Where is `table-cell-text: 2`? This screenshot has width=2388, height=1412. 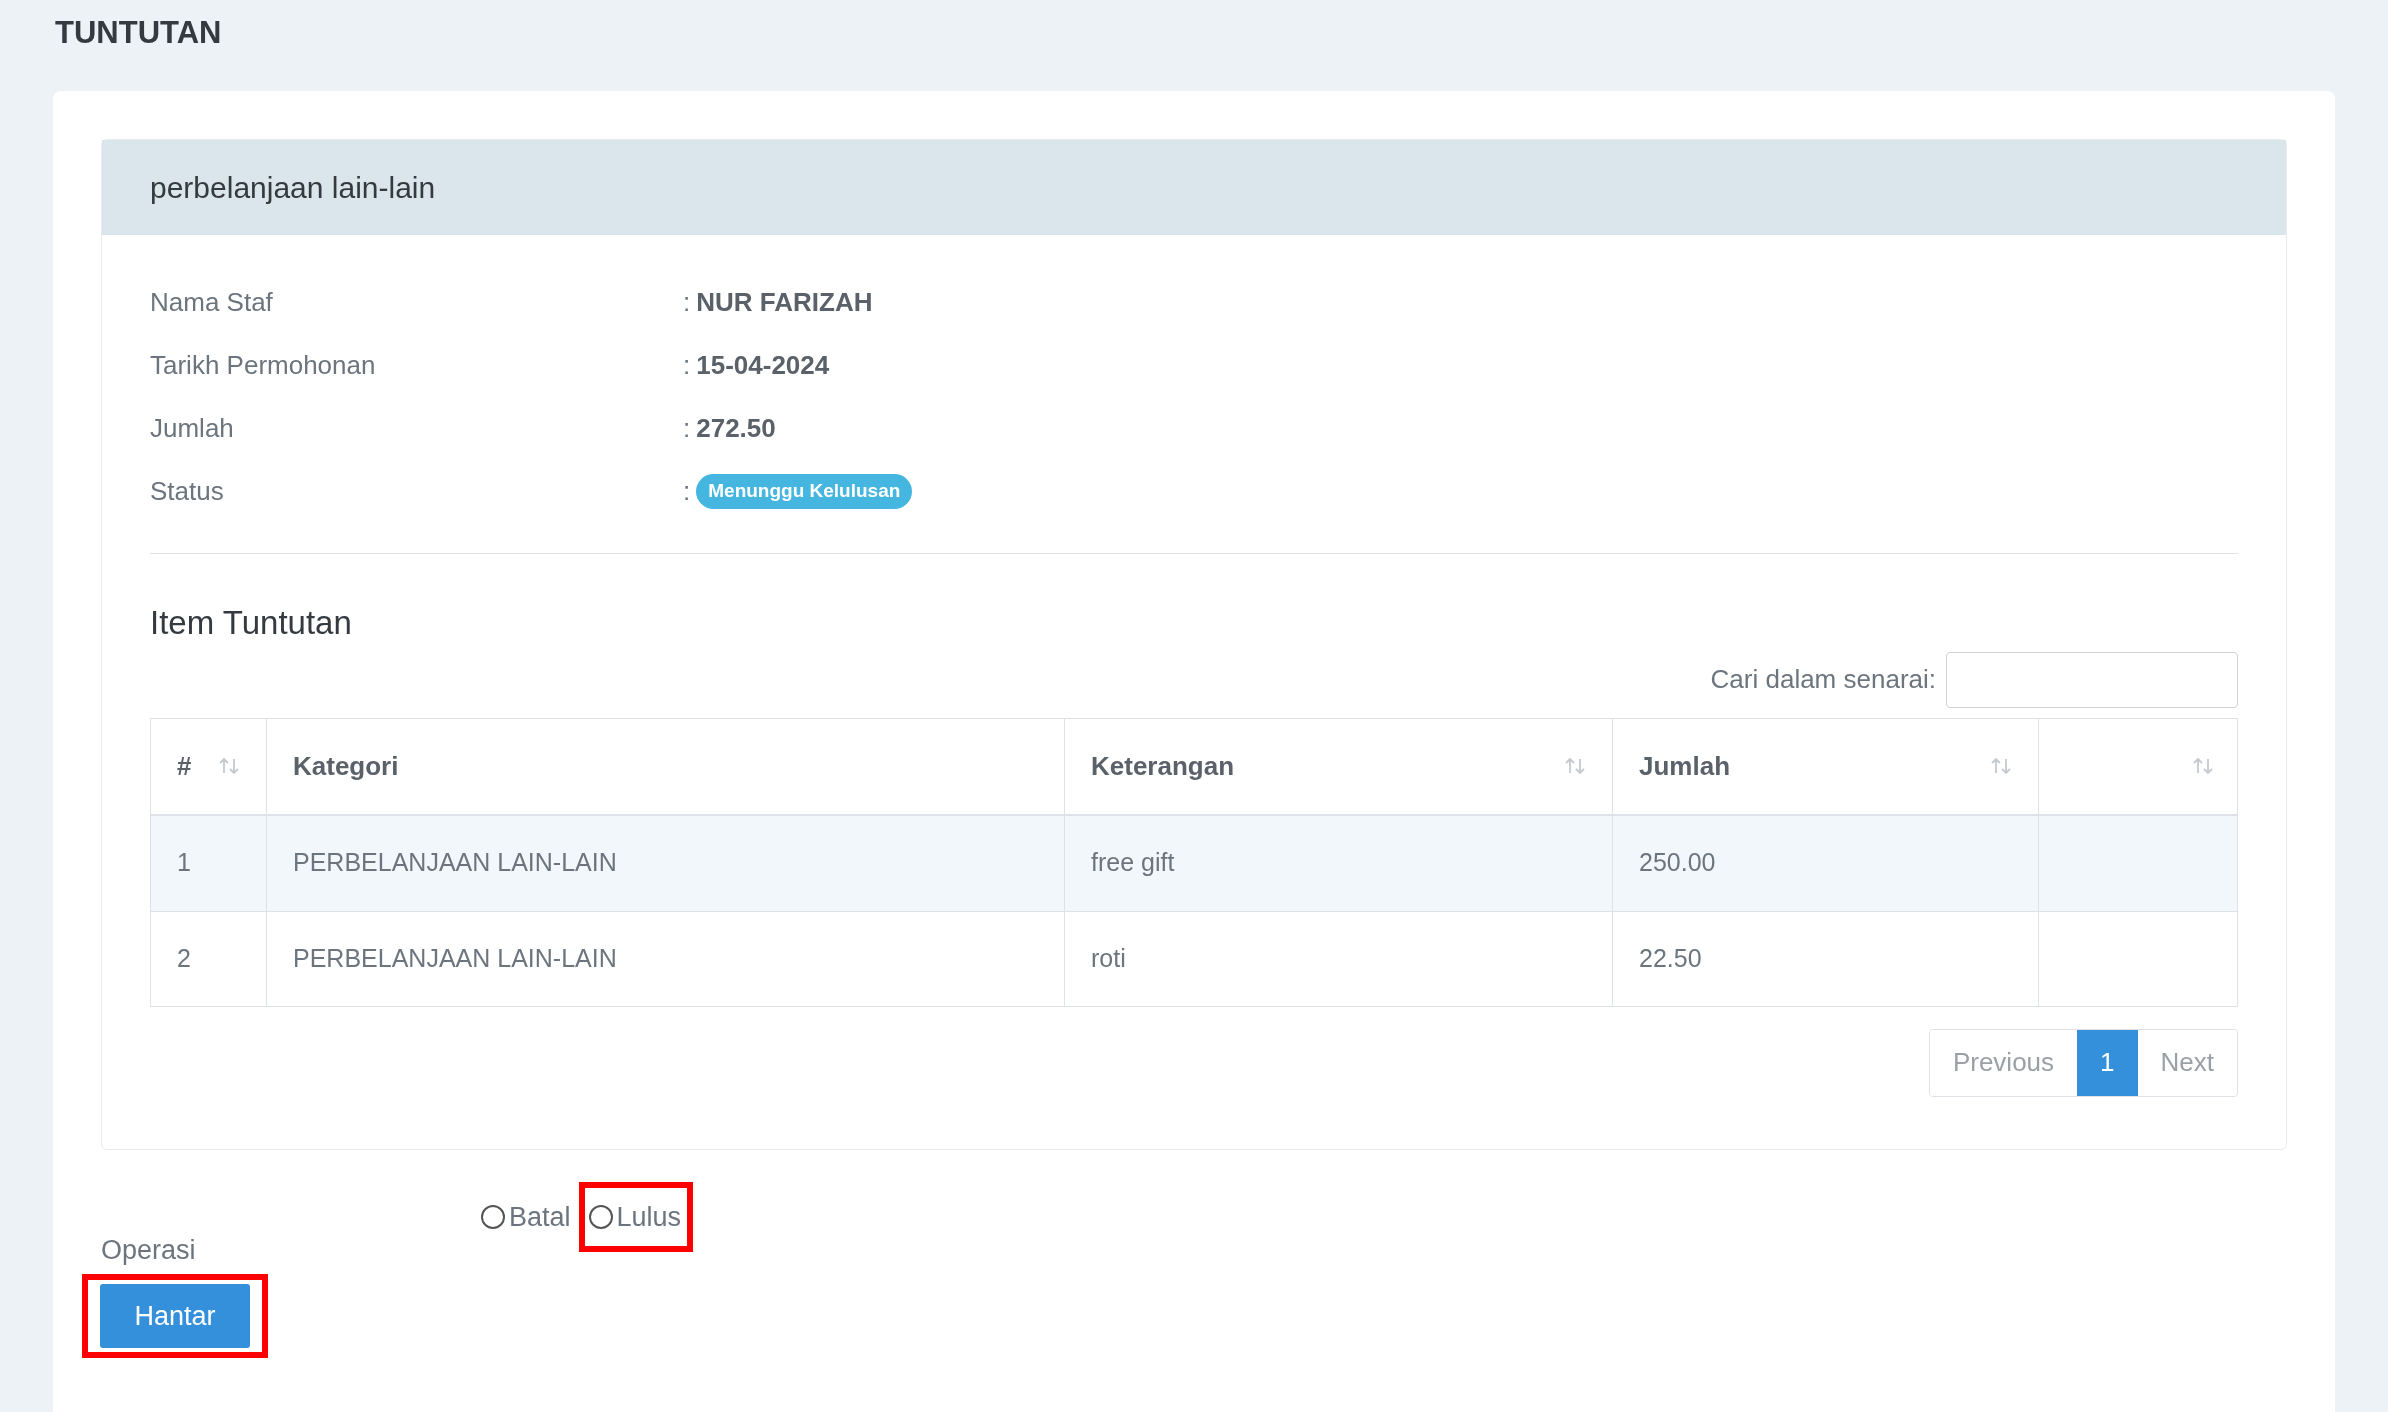
table-cell-text: 2 is located at coordinates (184, 958).